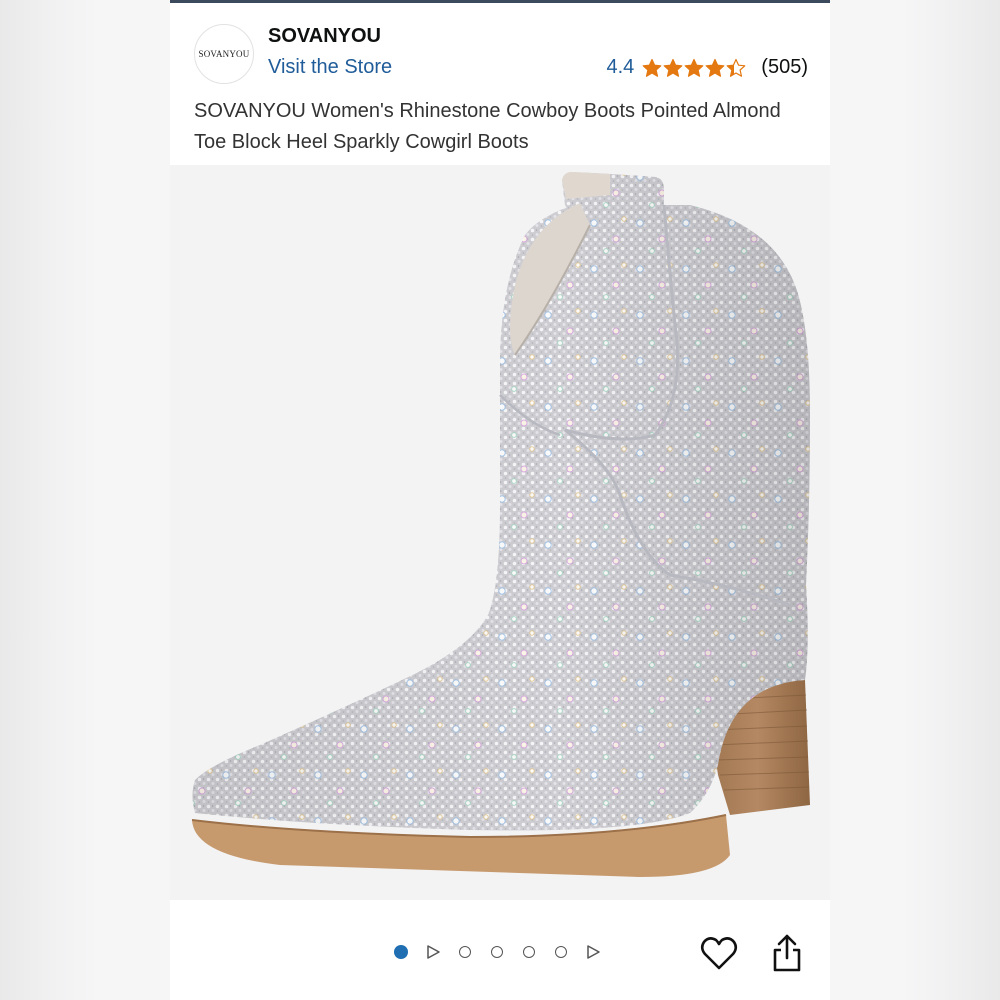  I want to click on pager-dot-active, so click(401, 952).